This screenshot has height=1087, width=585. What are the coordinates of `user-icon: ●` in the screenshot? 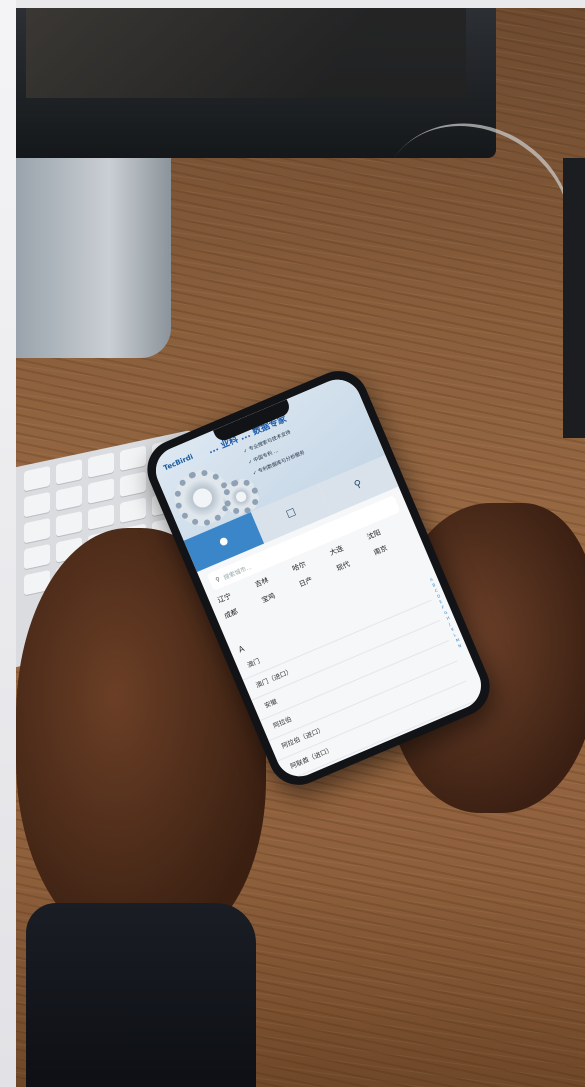 It's located at (223, 541).